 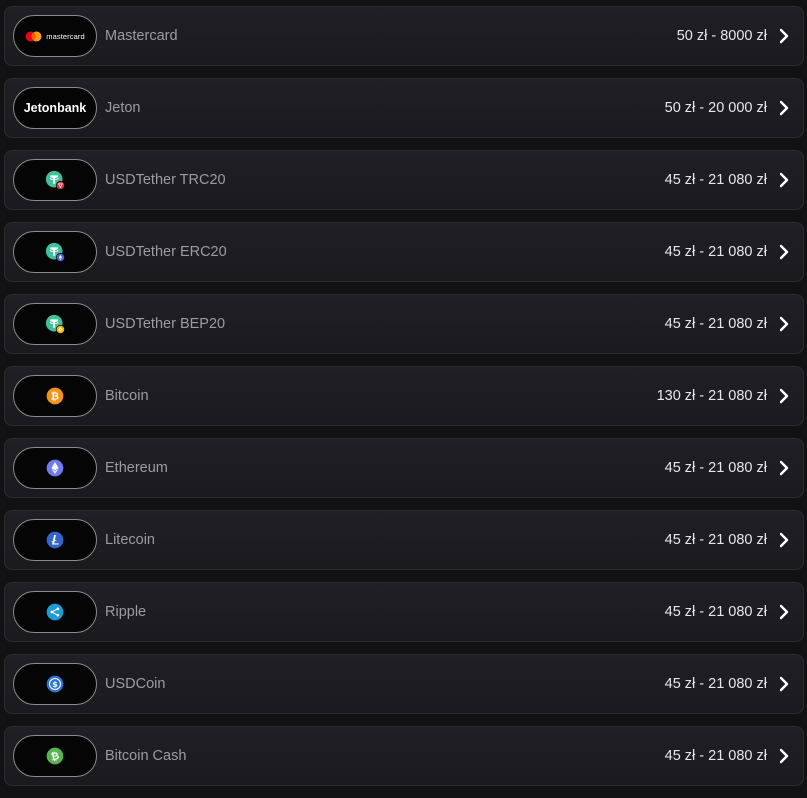 I want to click on ripple-icon, so click(x=55, y=612).